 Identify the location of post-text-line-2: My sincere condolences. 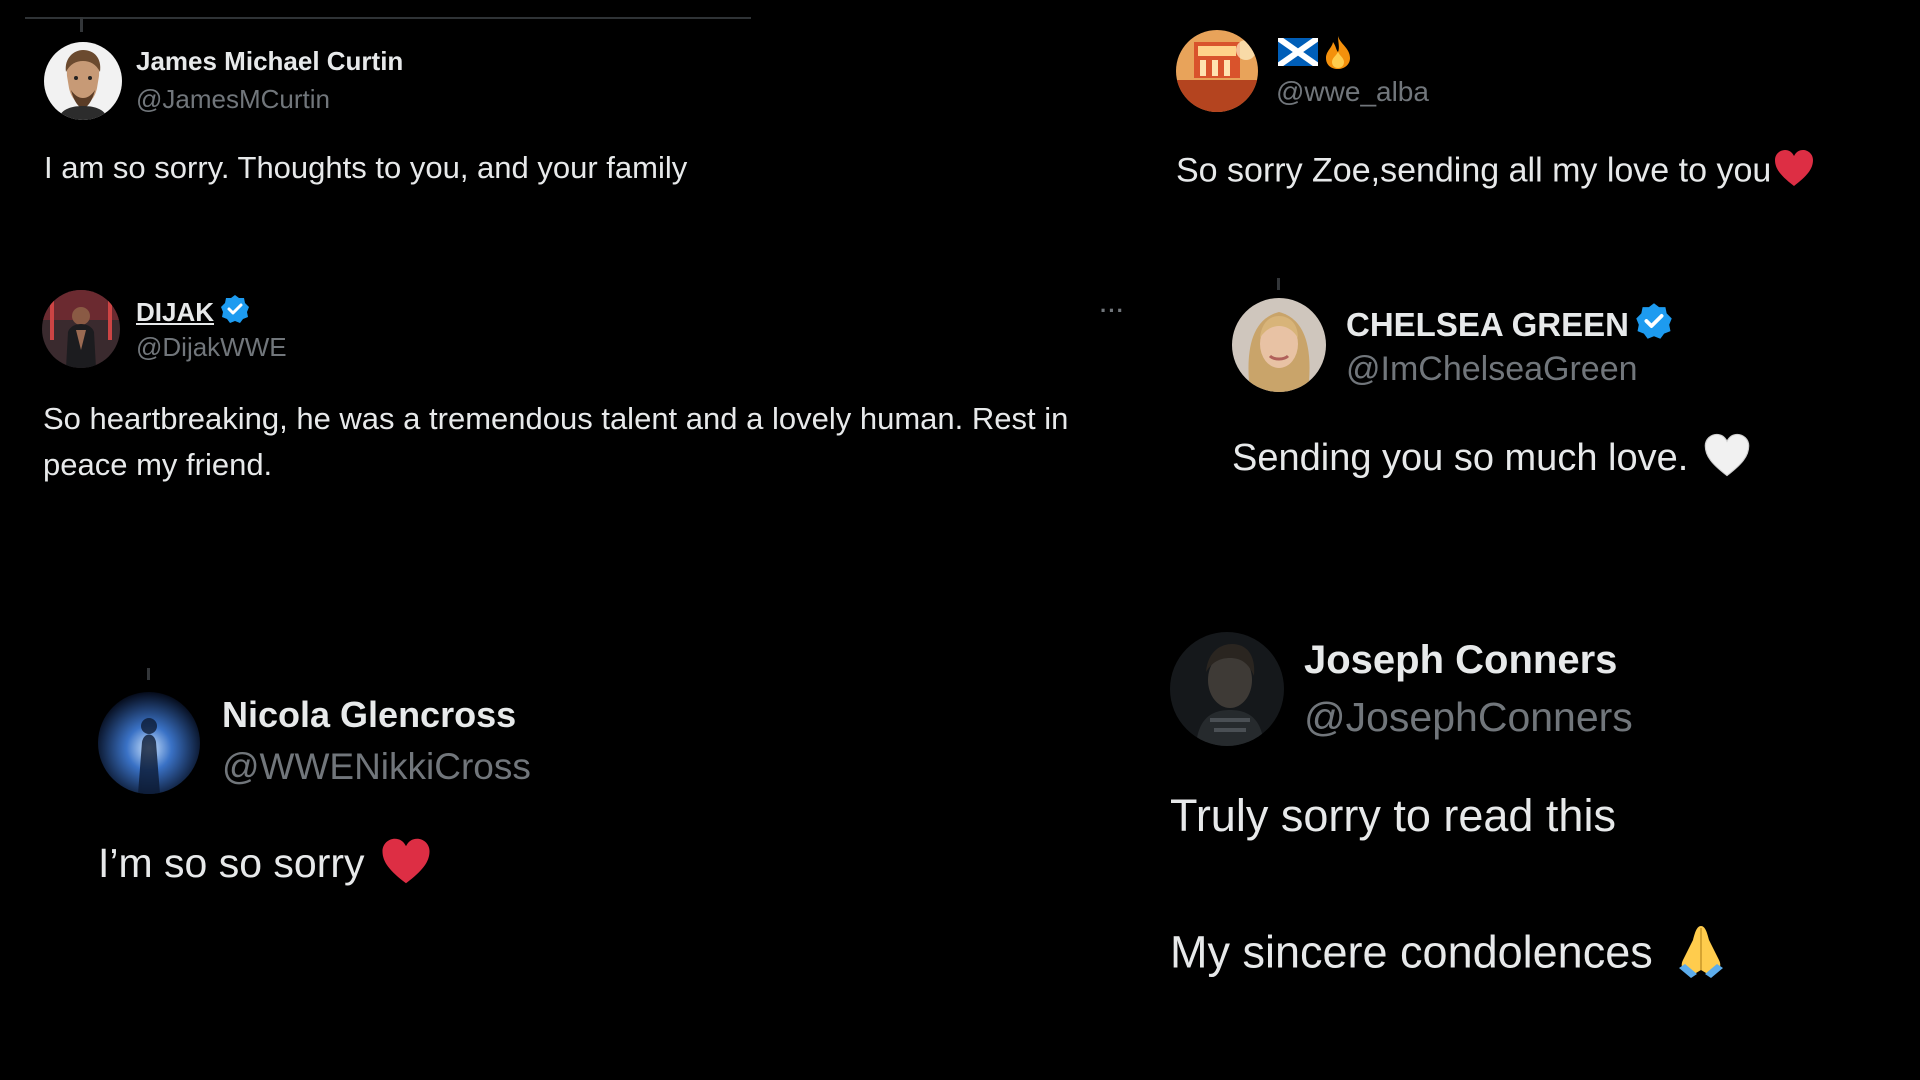
(1450, 955).